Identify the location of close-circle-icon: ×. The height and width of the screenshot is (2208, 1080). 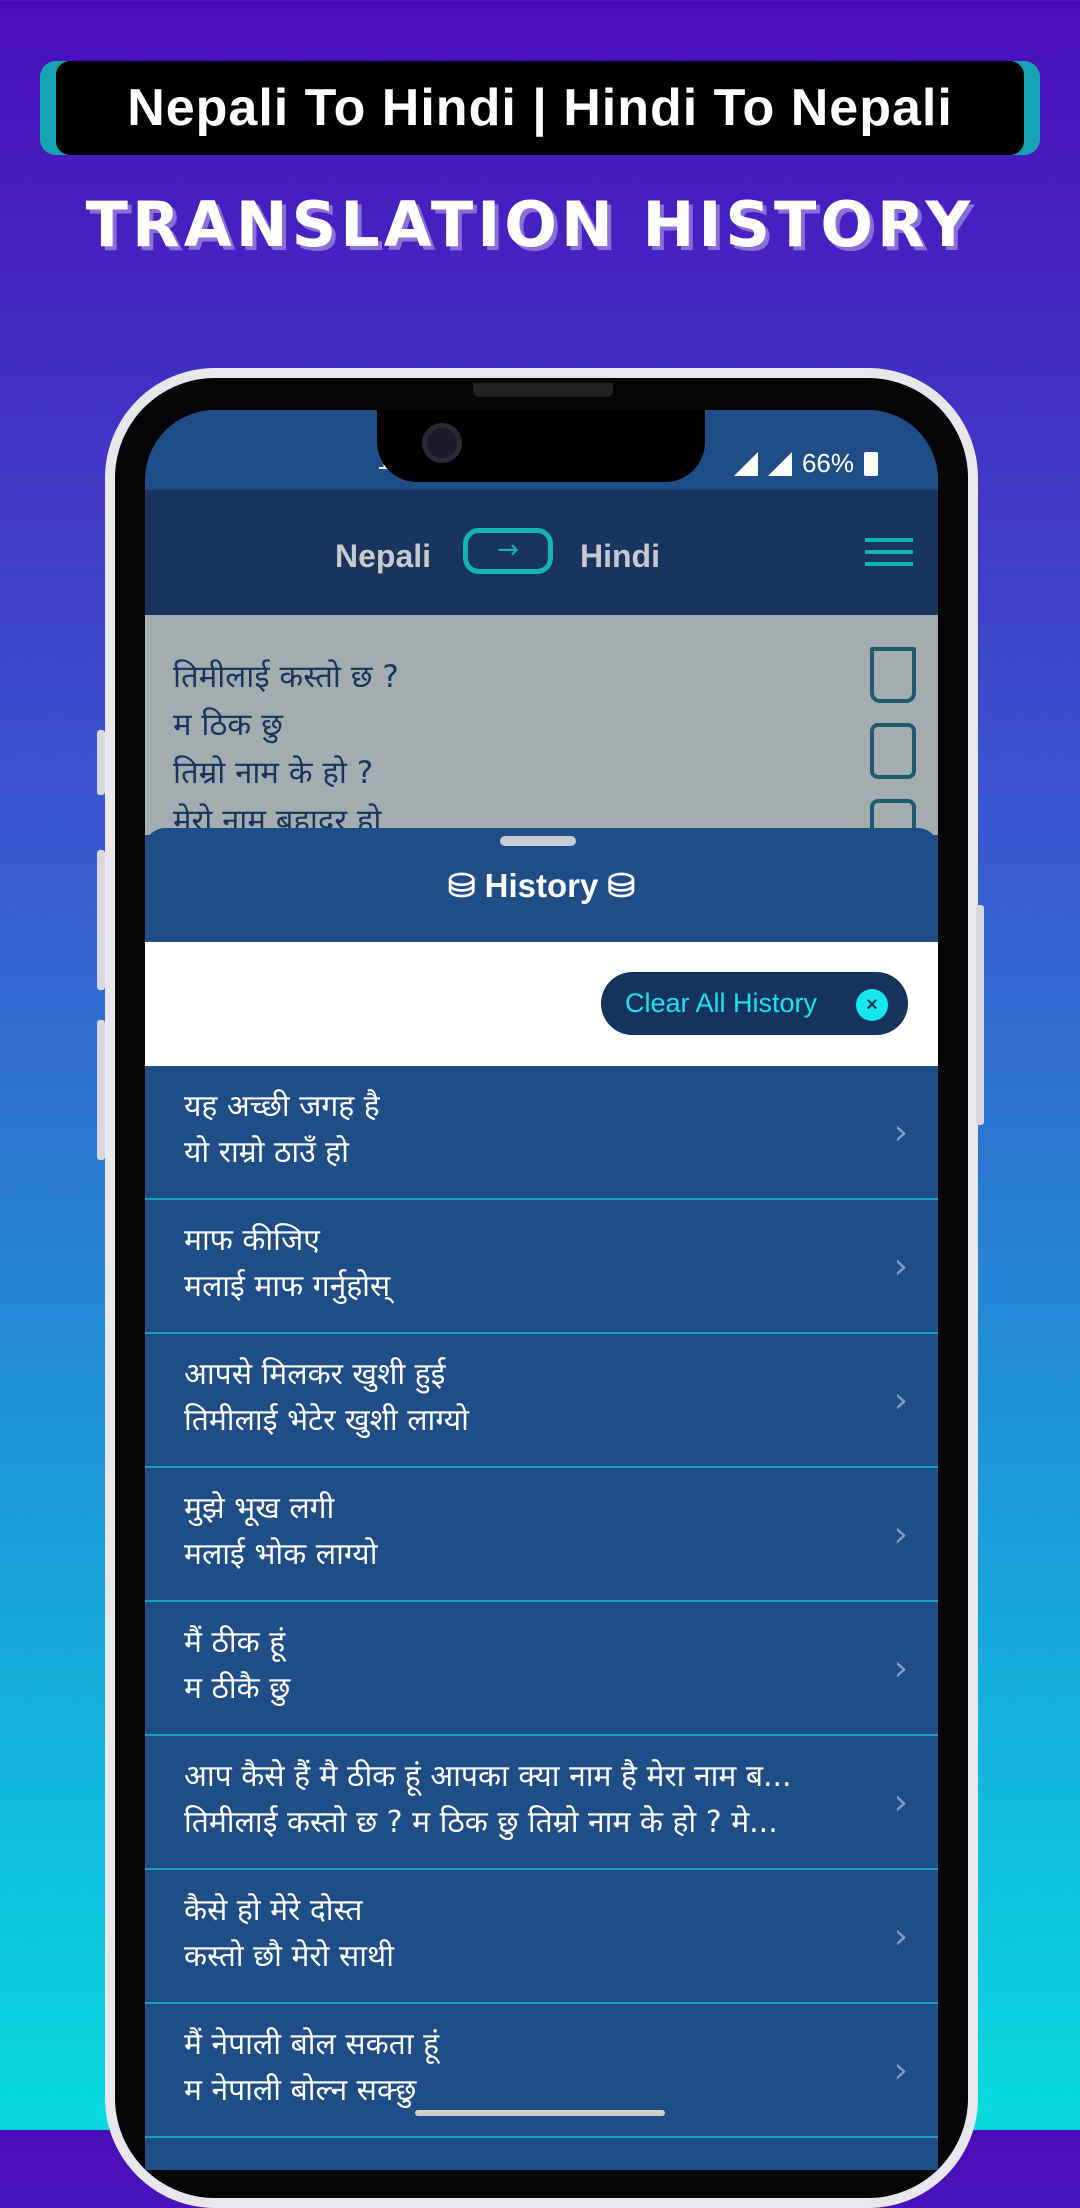
(872, 1005).